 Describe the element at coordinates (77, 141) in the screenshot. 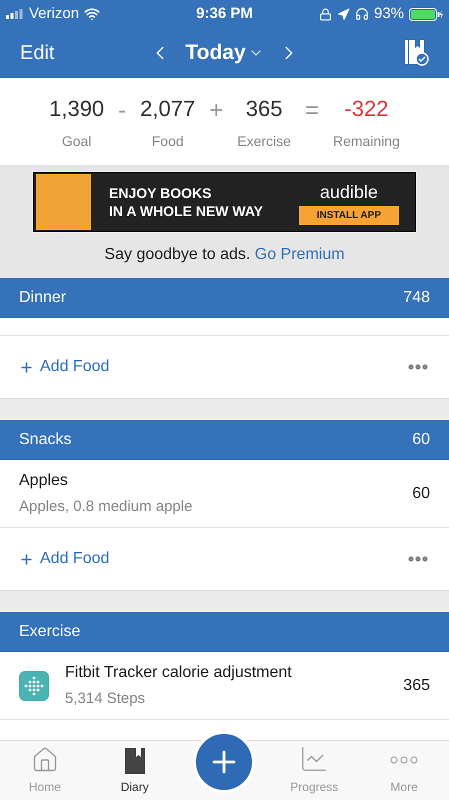

I see `calorie-label: Goal` at that location.